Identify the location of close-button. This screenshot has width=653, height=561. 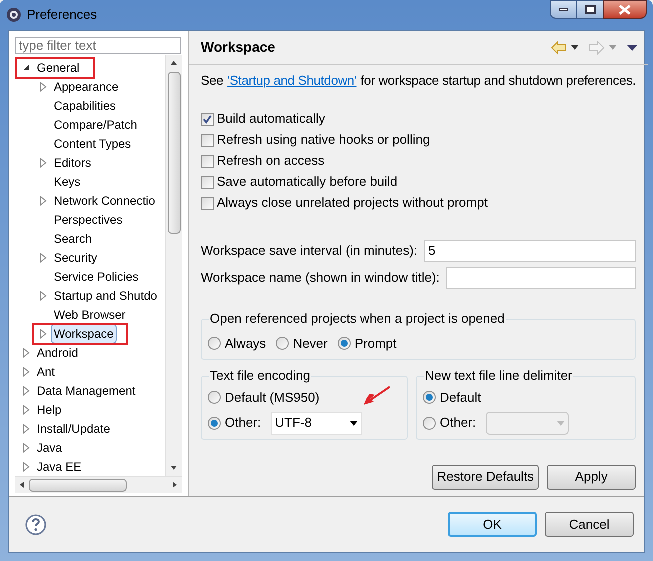
(625, 9).